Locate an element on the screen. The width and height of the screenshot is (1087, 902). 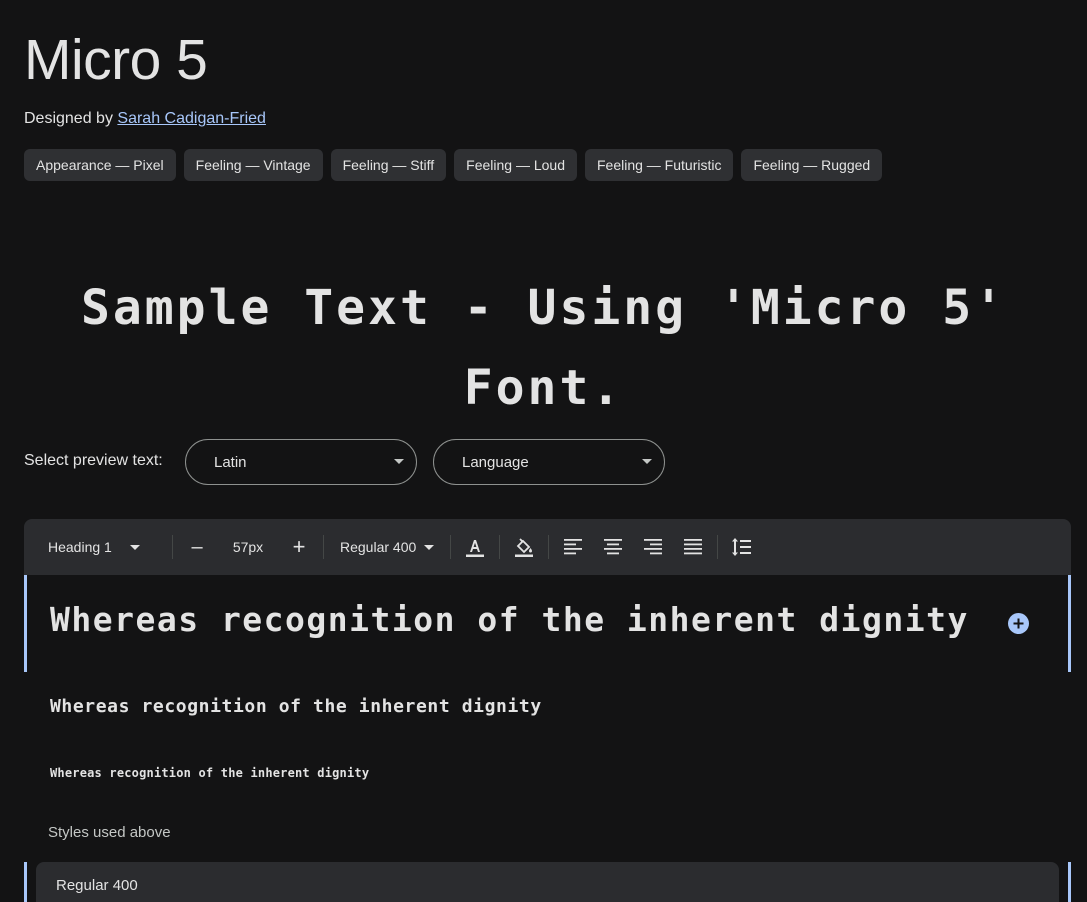
page-title: Micro 5 is located at coordinates (116, 60).